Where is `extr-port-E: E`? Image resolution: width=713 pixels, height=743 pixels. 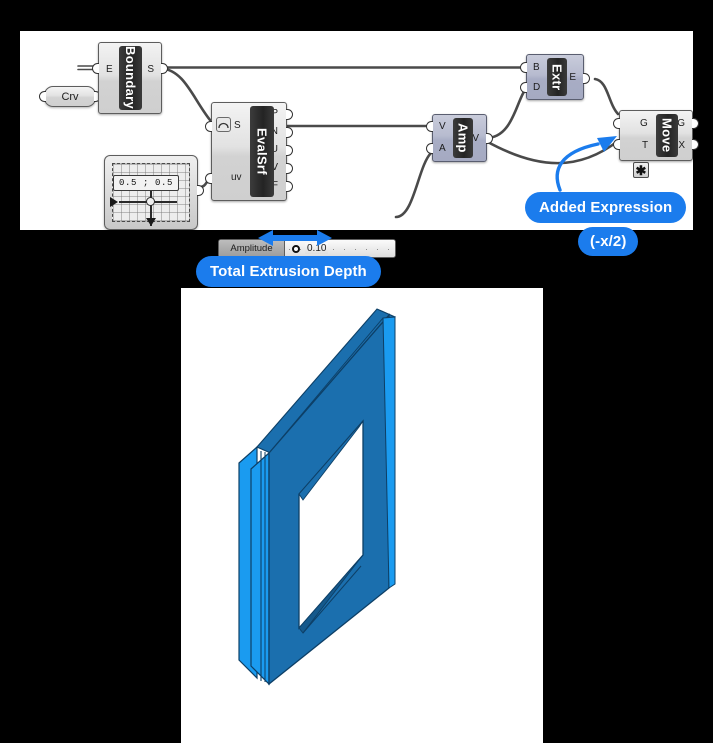
extr-port-E: E is located at coordinates (572, 77).